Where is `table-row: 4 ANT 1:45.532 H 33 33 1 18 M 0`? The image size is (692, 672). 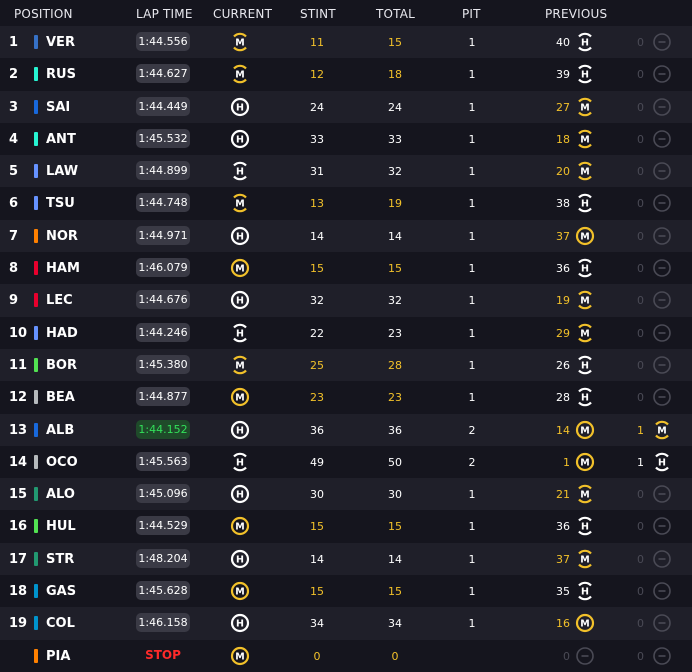 table-row: 4 ANT 1:45.532 H 33 33 1 18 M 0 is located at coordinates (346, 139).